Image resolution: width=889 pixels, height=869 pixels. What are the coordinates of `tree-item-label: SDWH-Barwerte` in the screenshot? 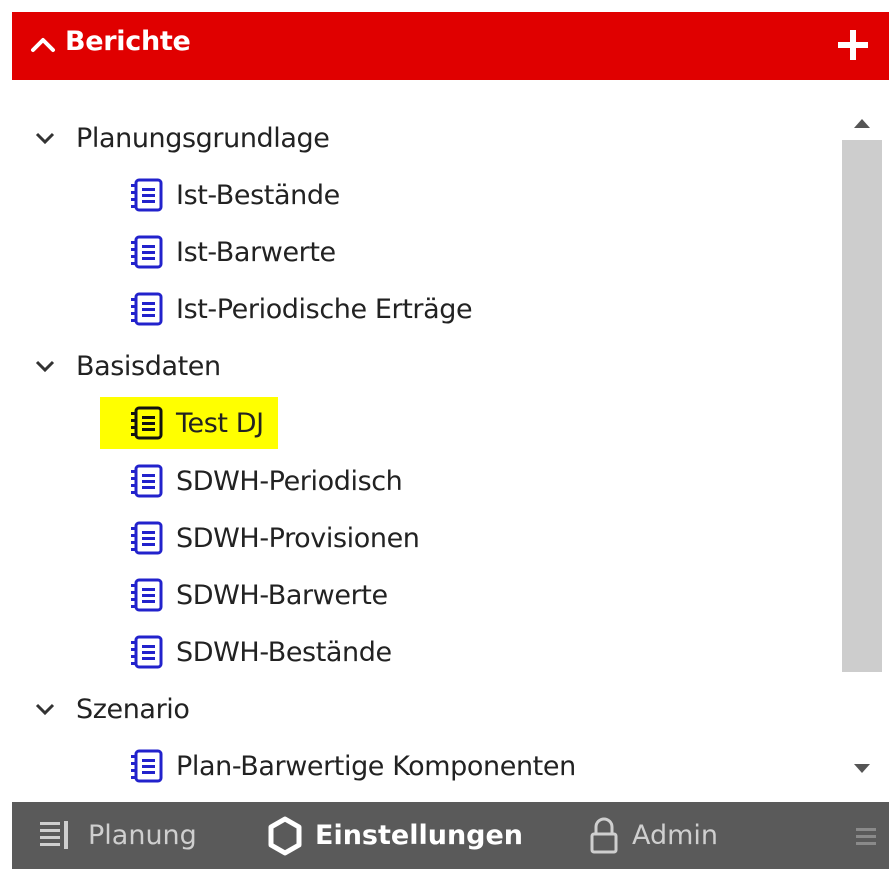 It's located at (282, 595).